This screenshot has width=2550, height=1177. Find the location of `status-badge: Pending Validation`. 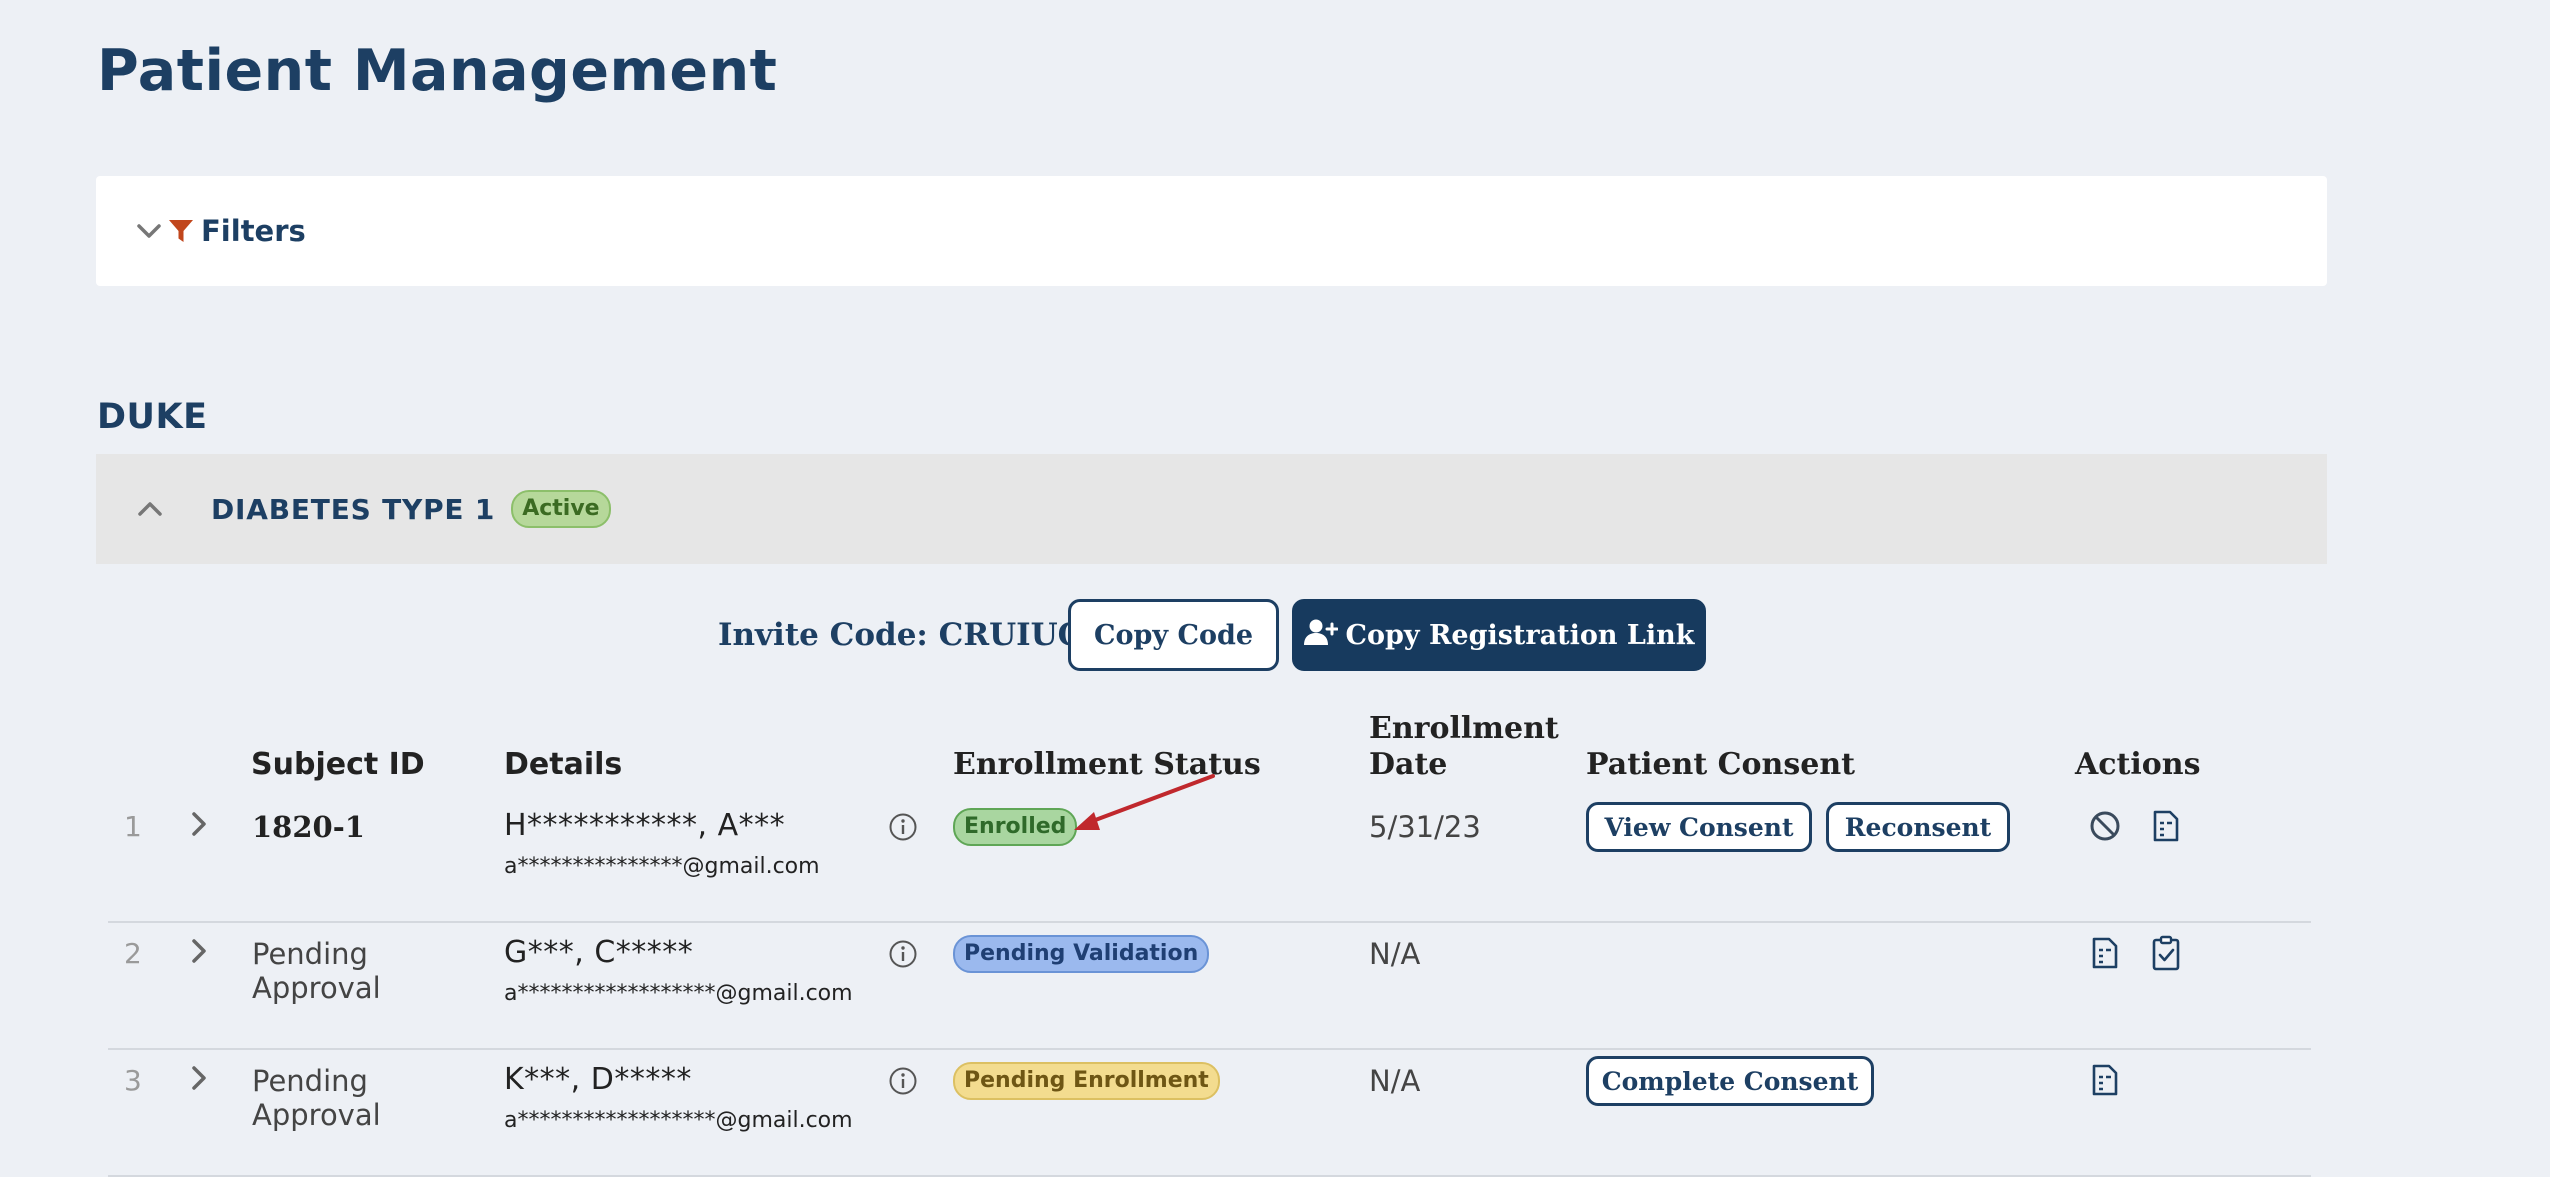

status-badge: Pending Validation is located at coordinates (1081, 954).